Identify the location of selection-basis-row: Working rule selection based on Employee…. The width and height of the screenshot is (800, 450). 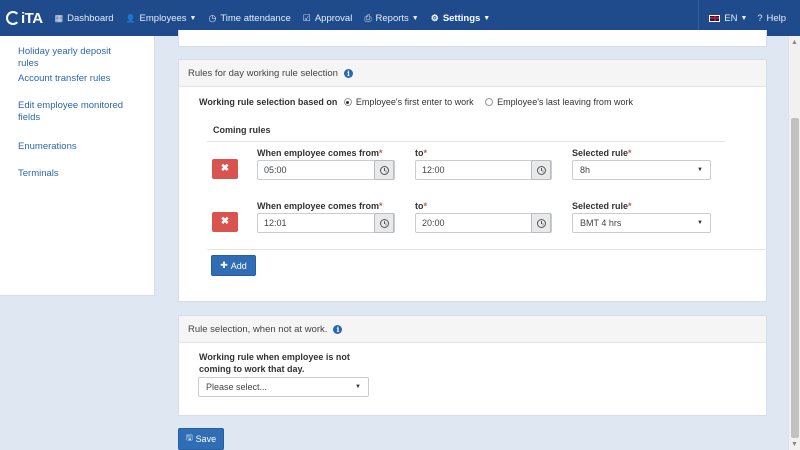
(416, 102).